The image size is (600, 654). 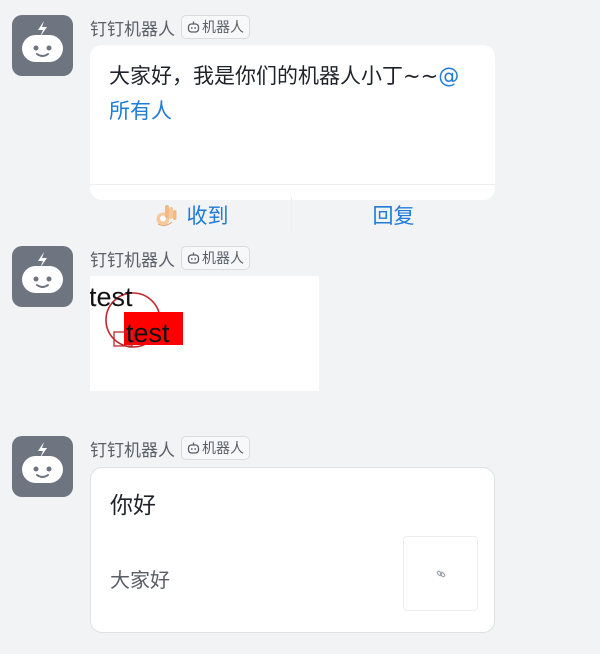 I want to click on link-card-thumbnail, so click(x=440, y=573).